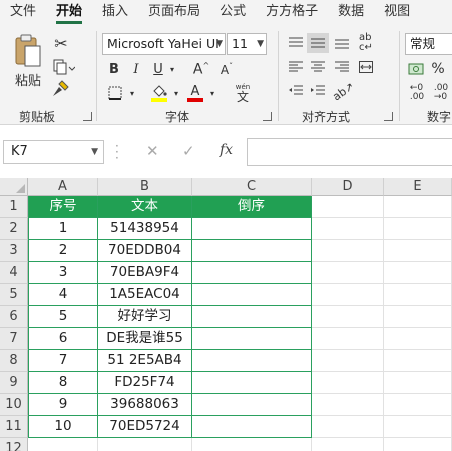  What do you see at coordinates (145, 251) in the screenshot?
I see `cell-b3: 70EDDB04` at bounding box center [145, 251].